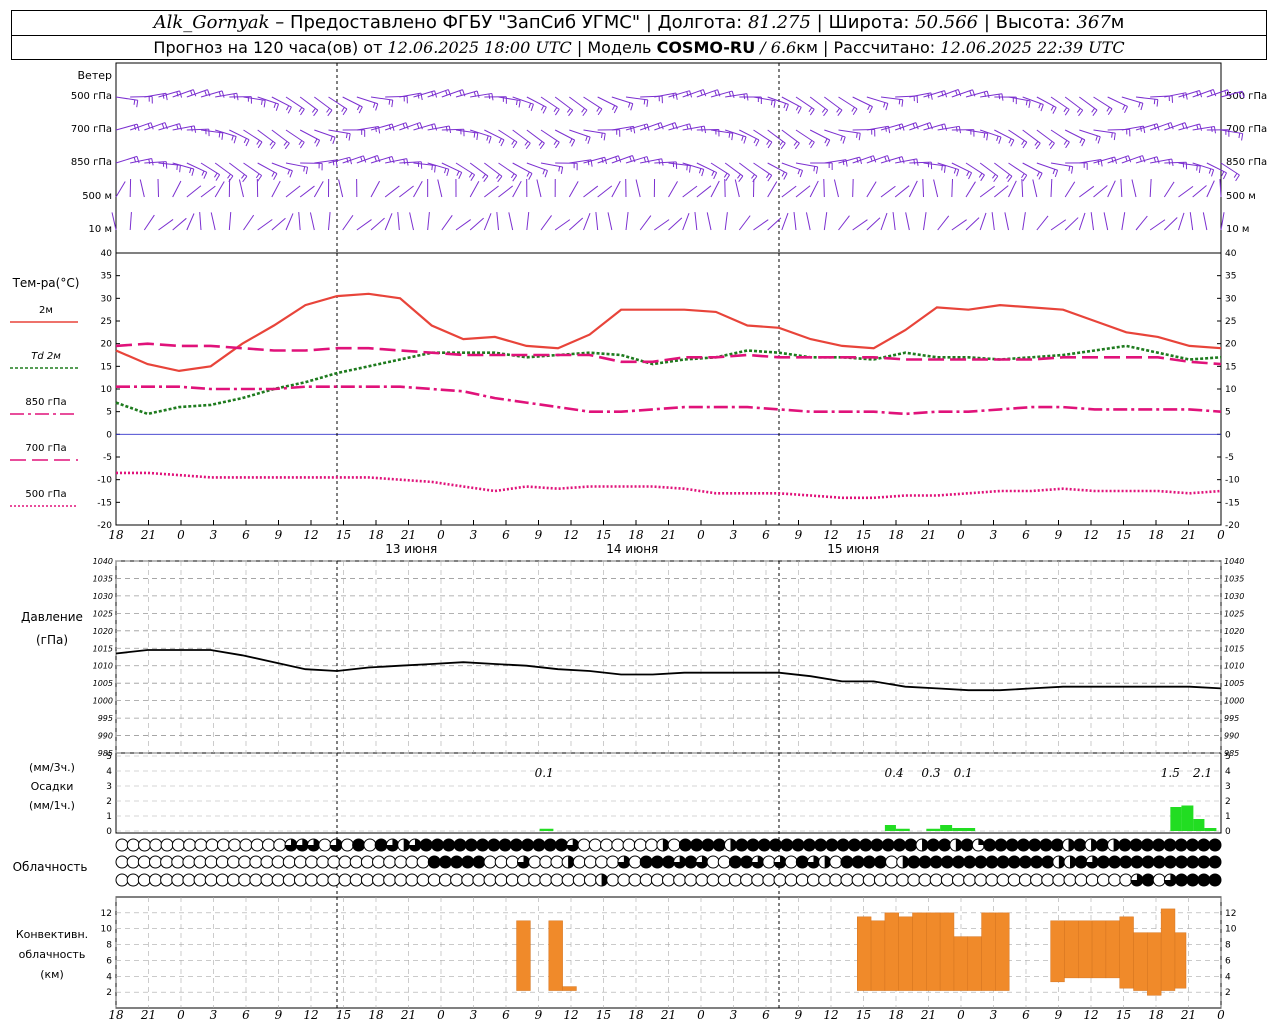  Describe the element at coordinates (964, 829) in the screenshot. I see `precip-bar` at that location.